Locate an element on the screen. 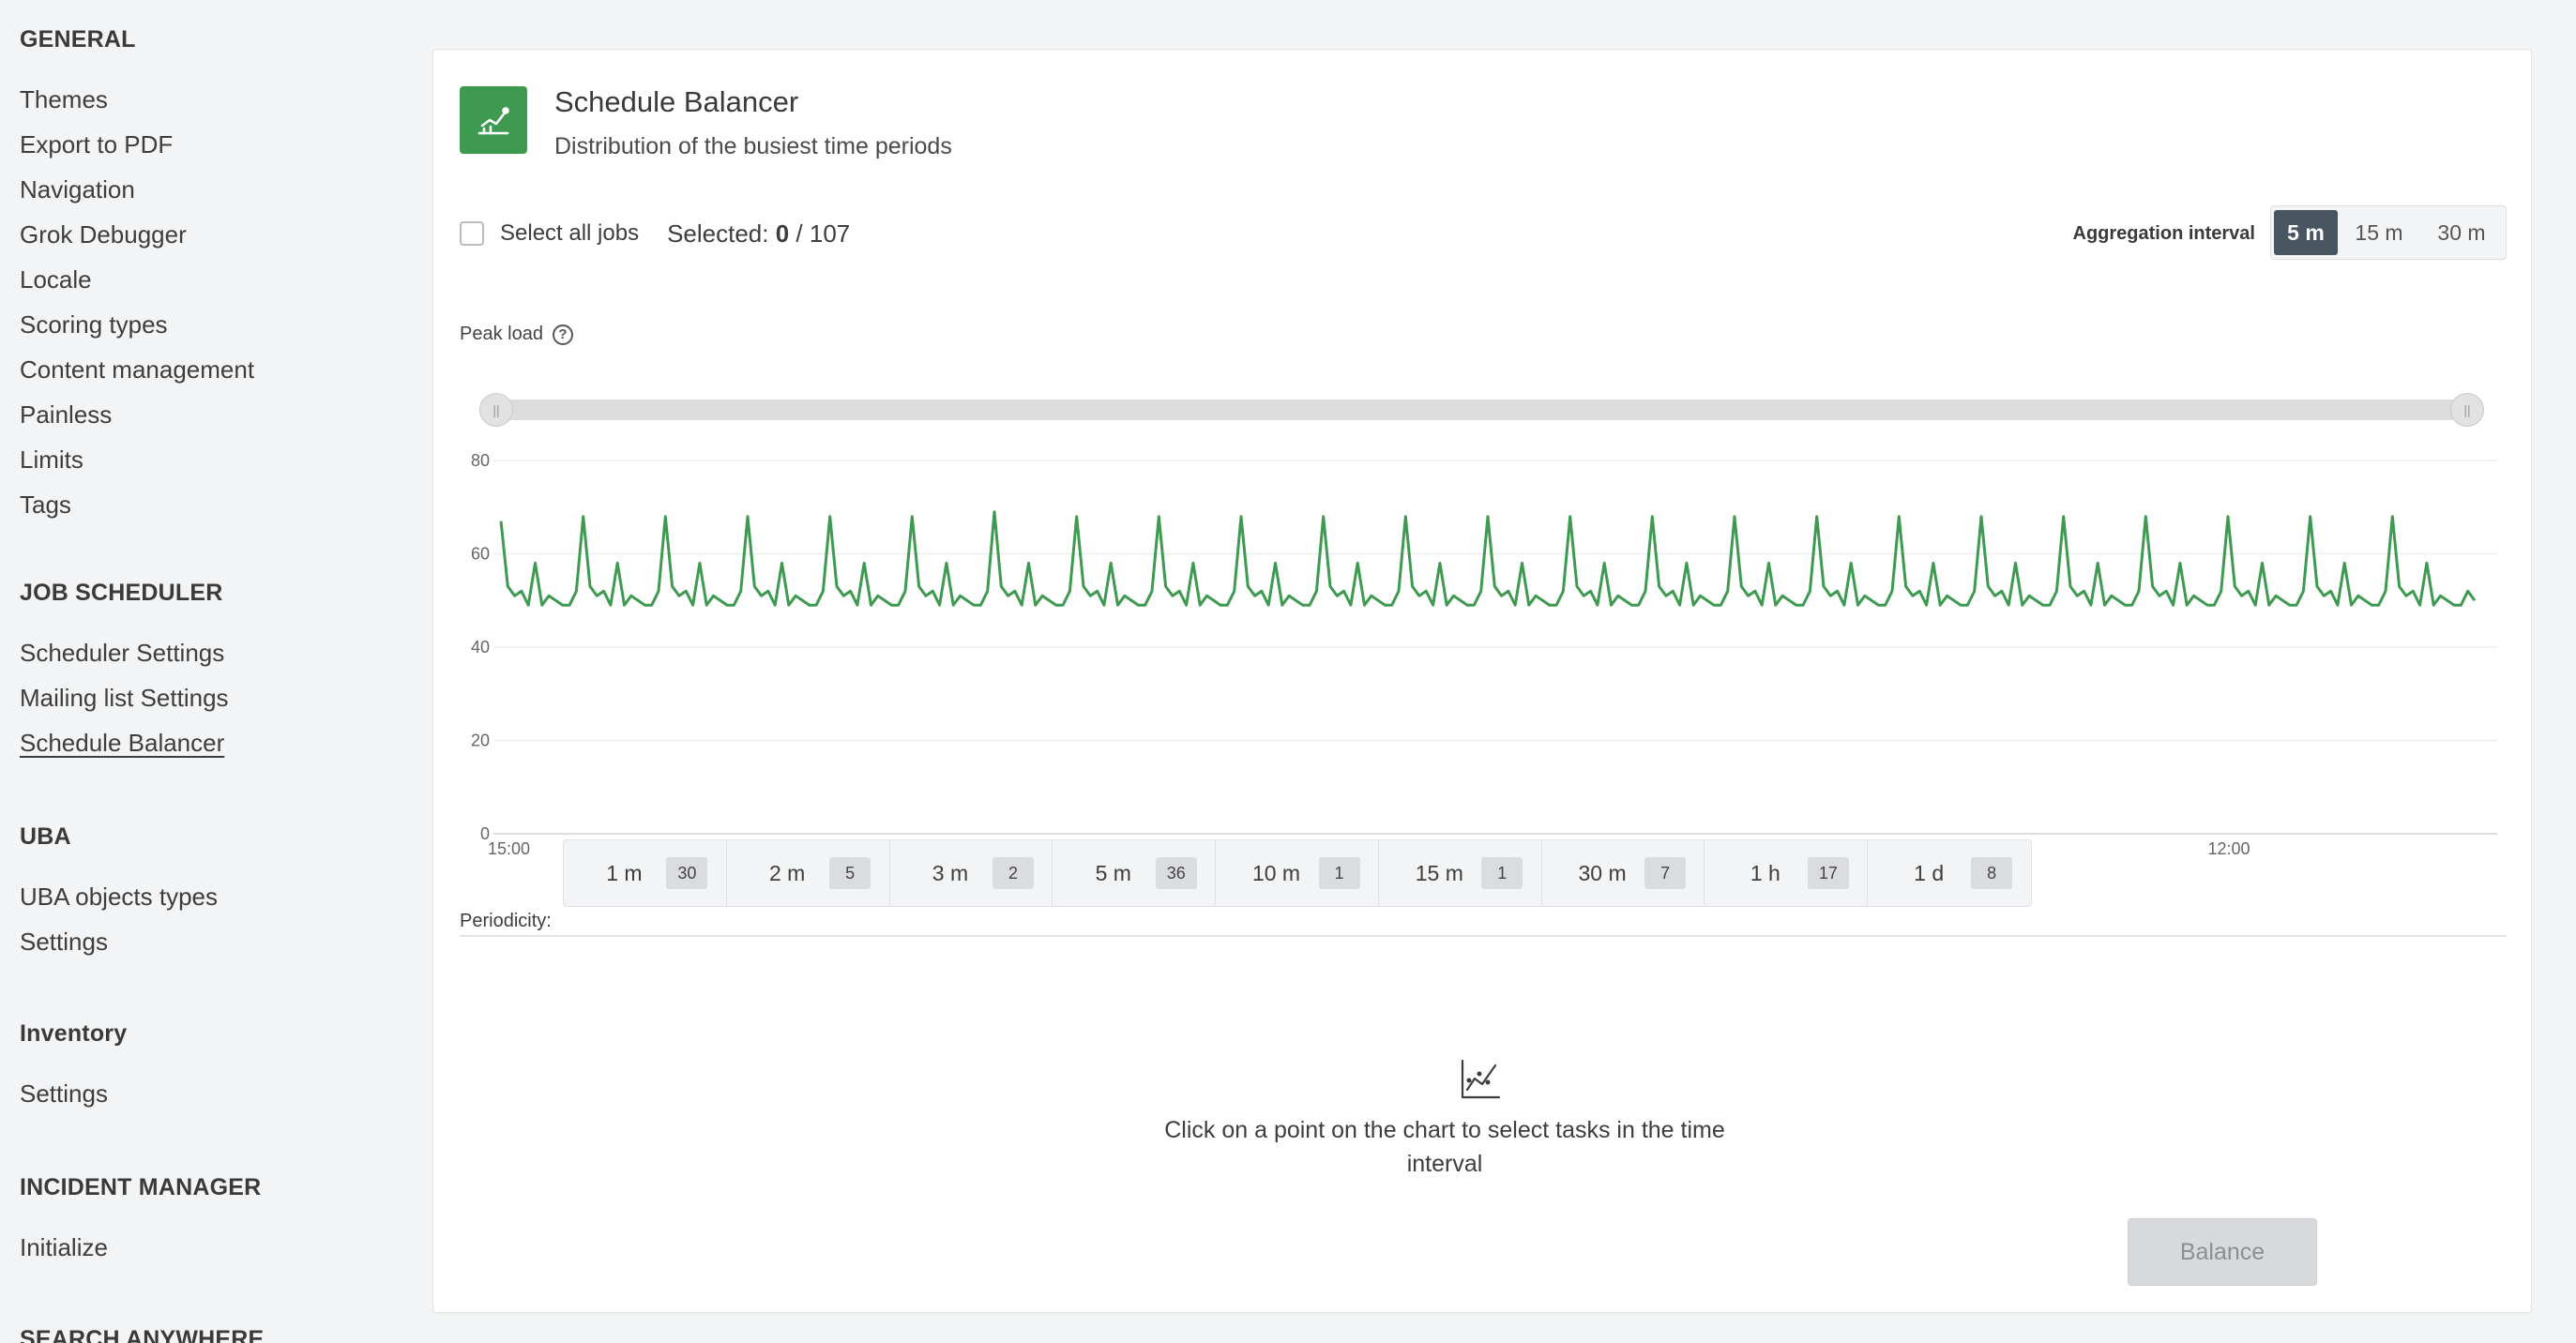 The height and width of the screenshot is (1343, 2576). balance-button: Balance is located at coordinates (2222, 1252).